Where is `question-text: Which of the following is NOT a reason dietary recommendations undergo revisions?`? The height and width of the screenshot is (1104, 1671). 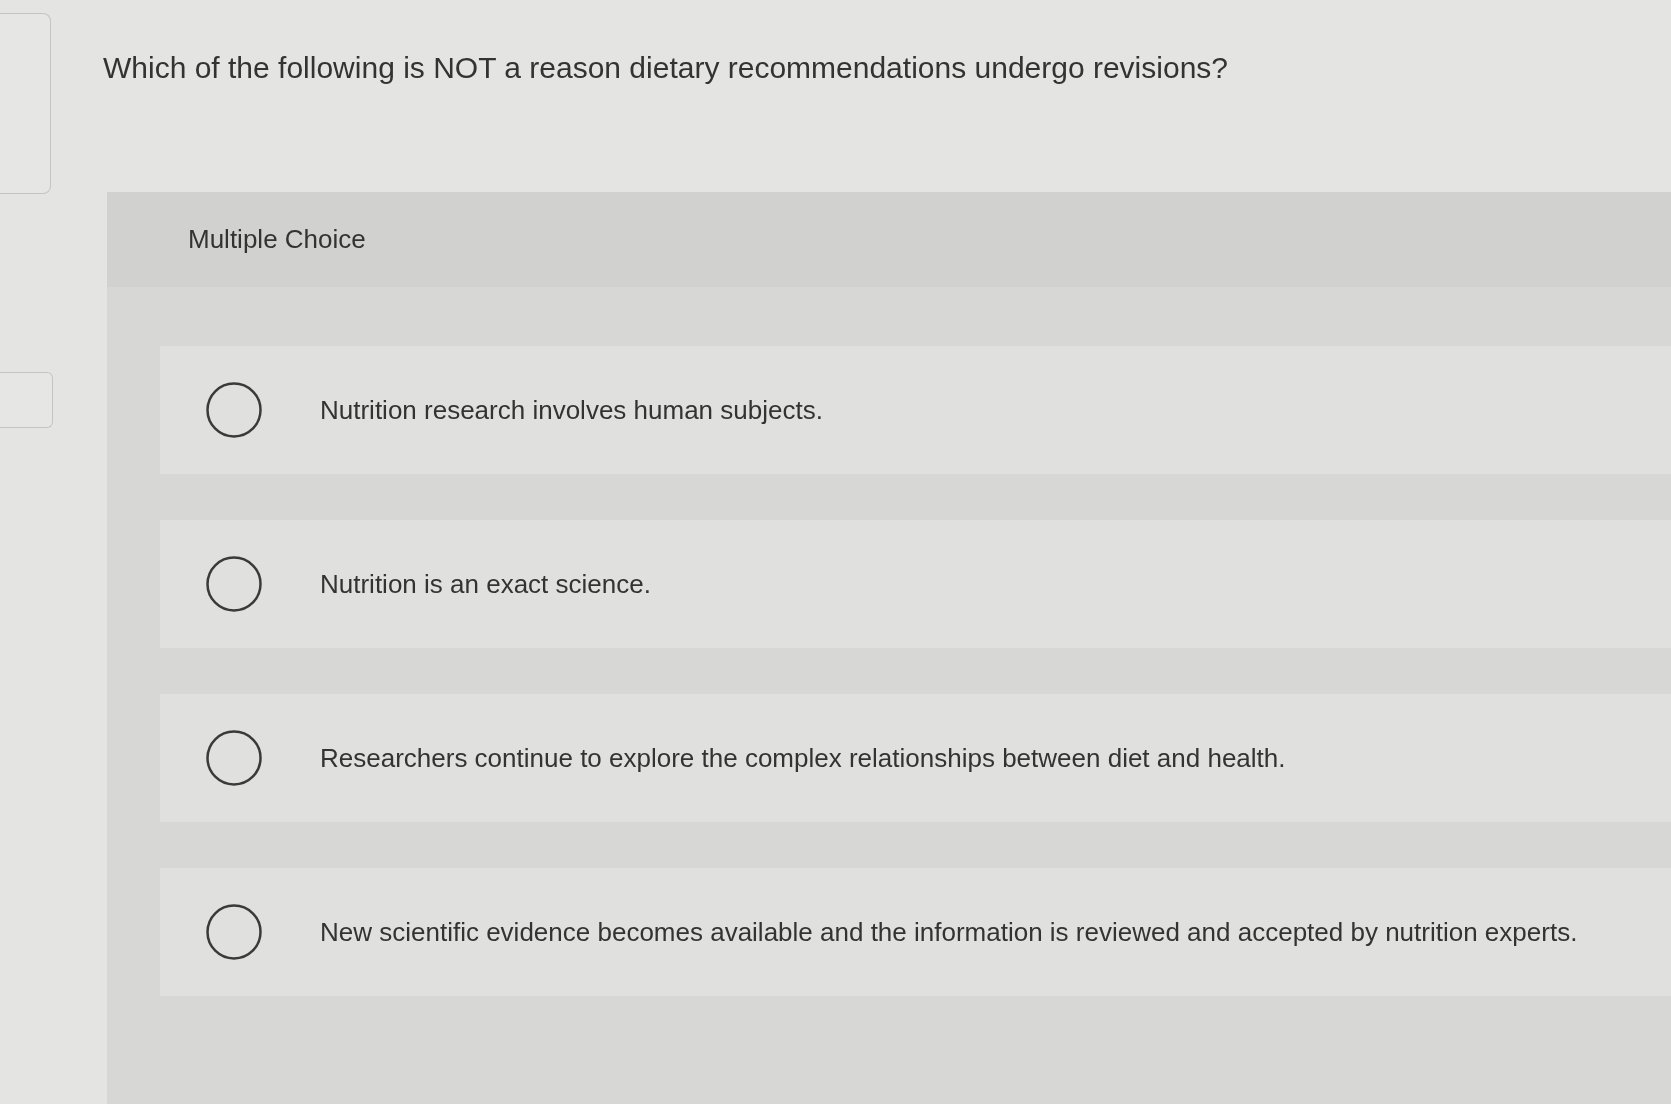
question-text: Which of the following is NOT a reason dietary recommendations undergo revisions? is located at coordinates (666, 68).